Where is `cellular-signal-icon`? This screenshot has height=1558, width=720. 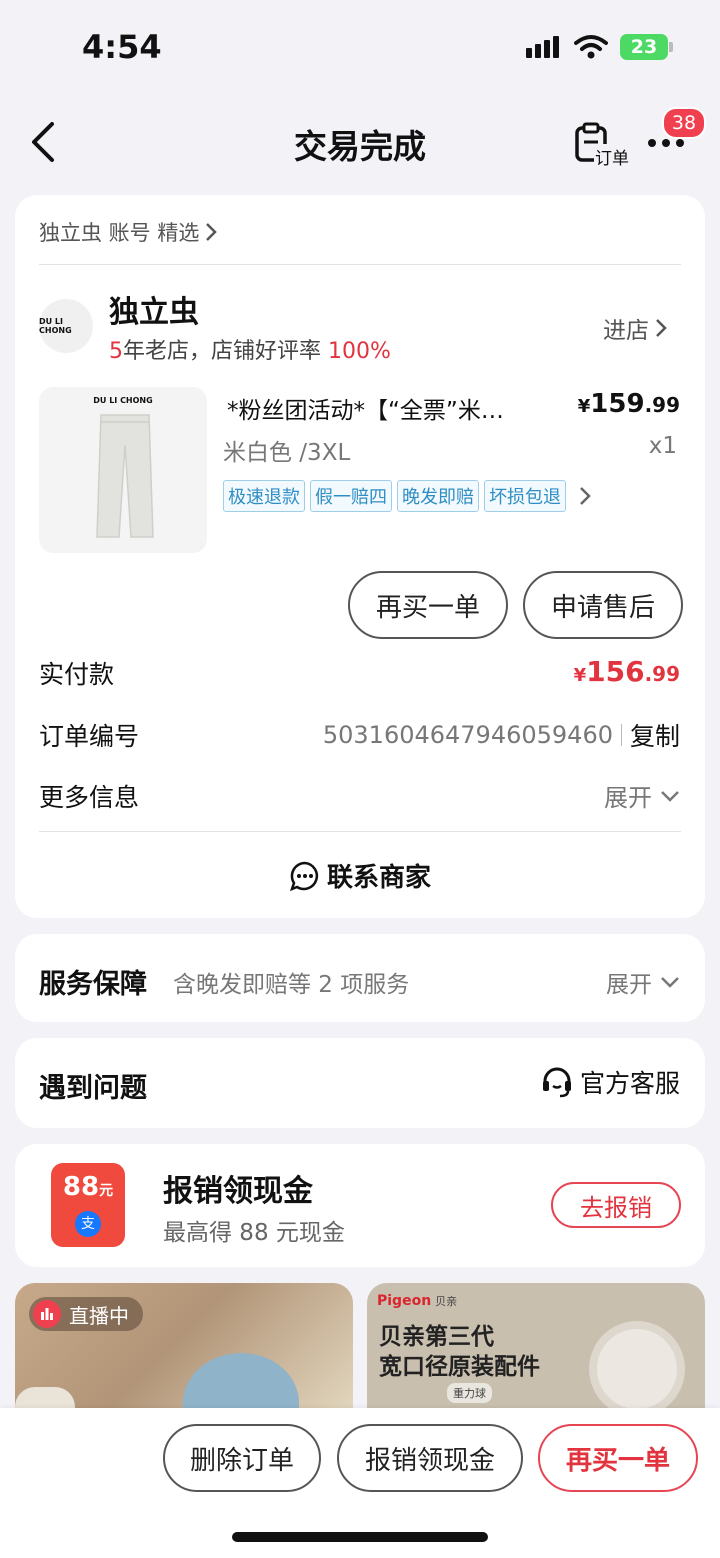
cellular-signal-icon is located at coordinates (544, 48).